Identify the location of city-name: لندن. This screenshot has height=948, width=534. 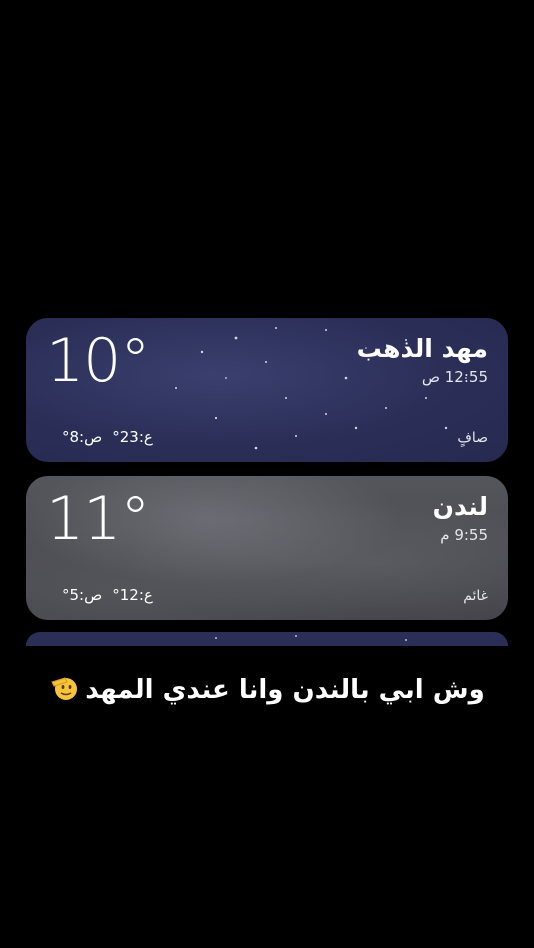
(460, 506).